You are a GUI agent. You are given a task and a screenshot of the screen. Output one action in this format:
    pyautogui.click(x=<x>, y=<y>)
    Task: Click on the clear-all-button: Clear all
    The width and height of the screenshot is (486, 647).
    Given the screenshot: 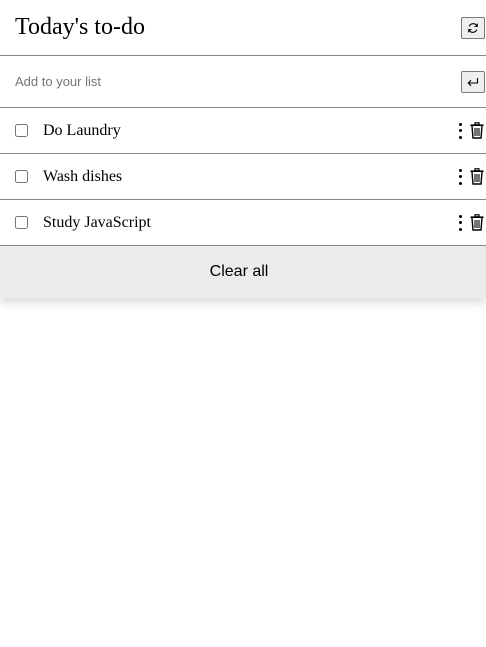 What is the action you would take?
    pyautogui.click(x=243, y=272)
    